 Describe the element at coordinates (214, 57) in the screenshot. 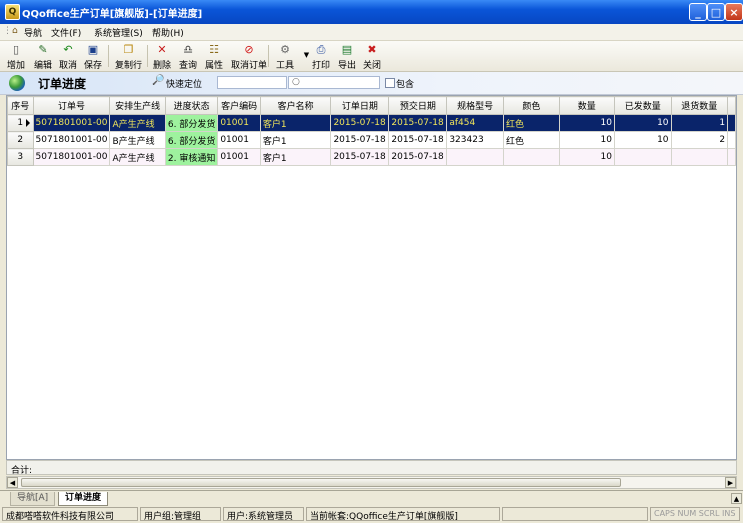

I see `properties-button: ☷ 属性` at that location.